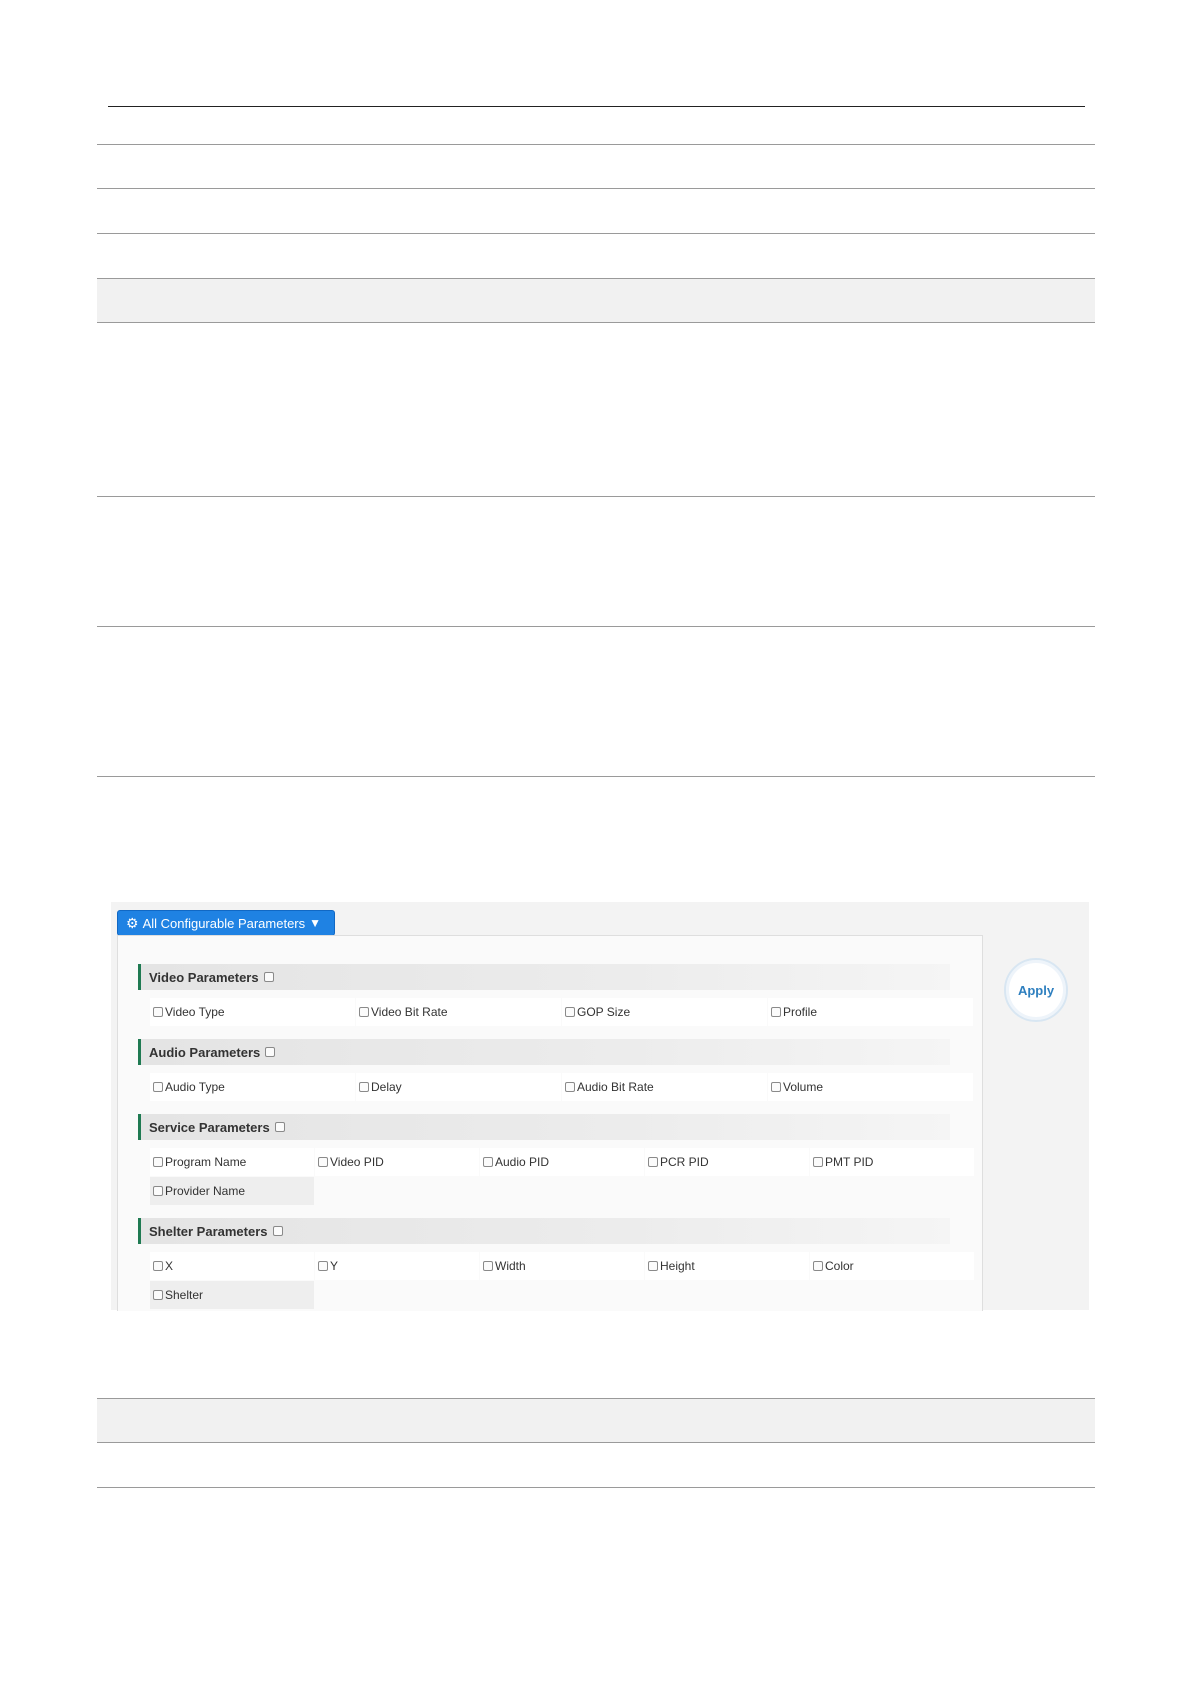  Describe the element at coordinates (664, 1012) in the screenshot. I see `gop-size-option: GOP Size` at that location.